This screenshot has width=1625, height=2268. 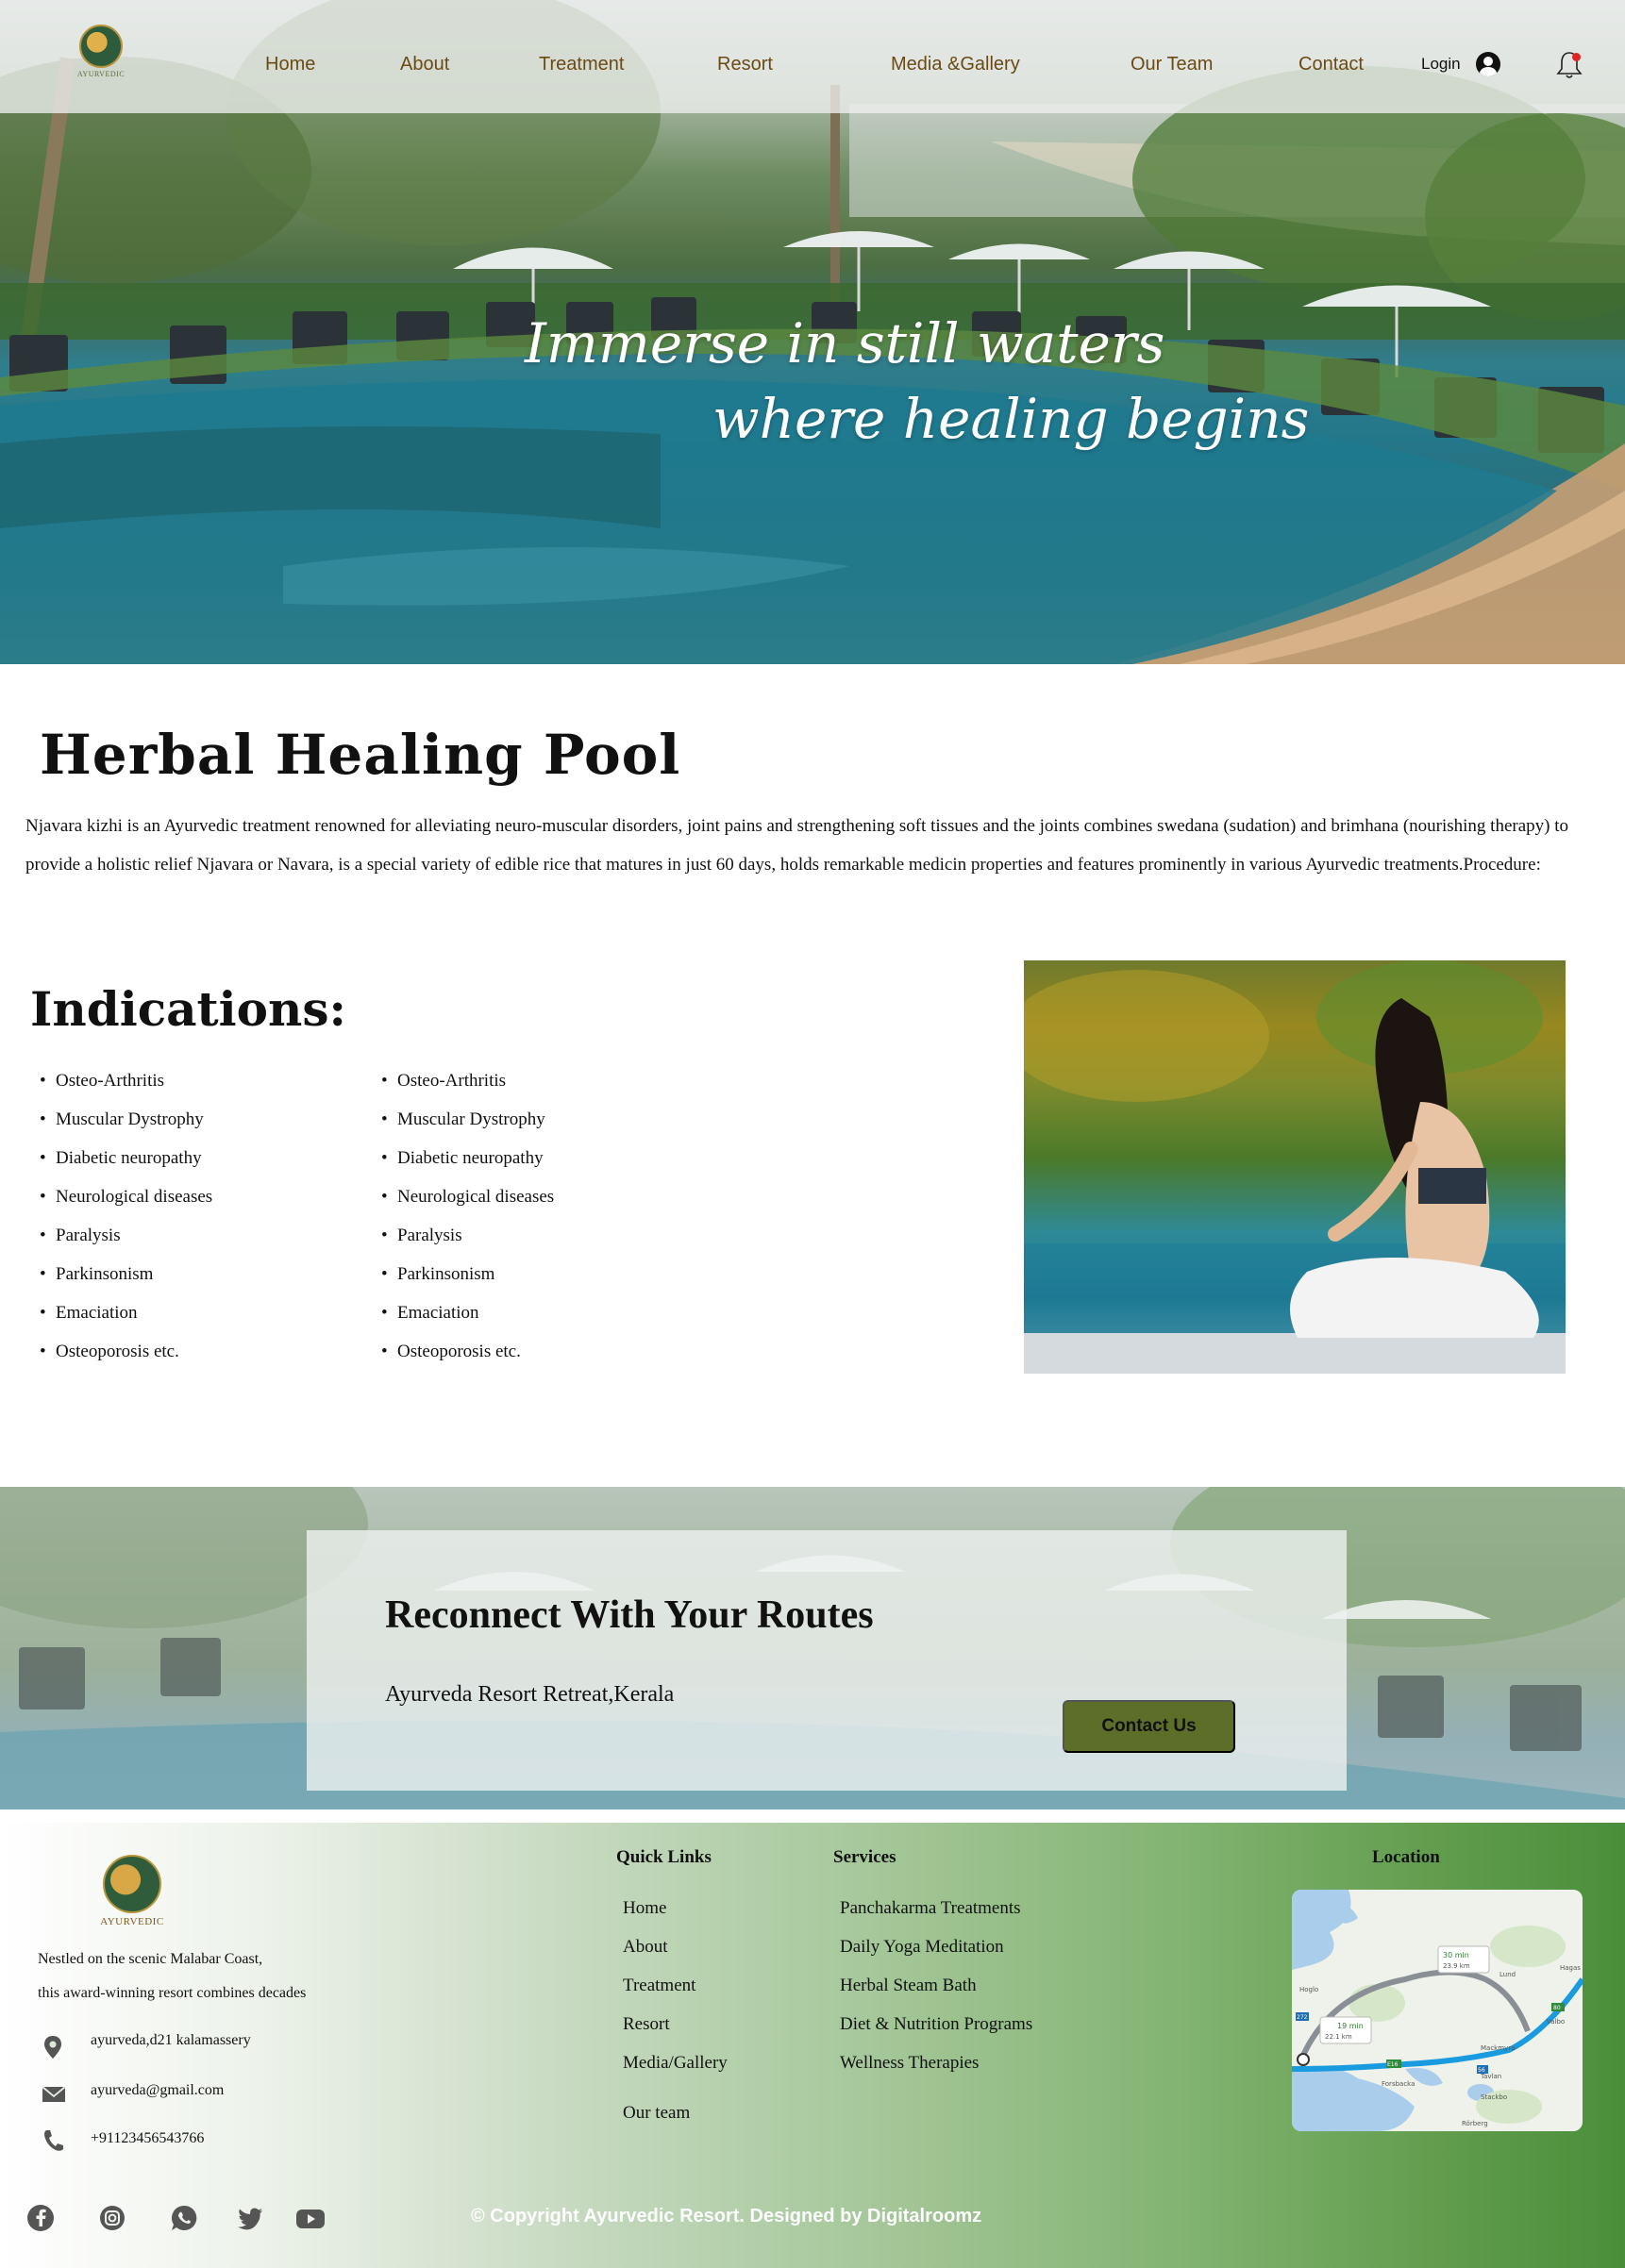 What do you see at coordinates (1350, 2026) in the screenshot?
I see `map-route-b-time: 19 min` at bounding box center [1350, 2026].